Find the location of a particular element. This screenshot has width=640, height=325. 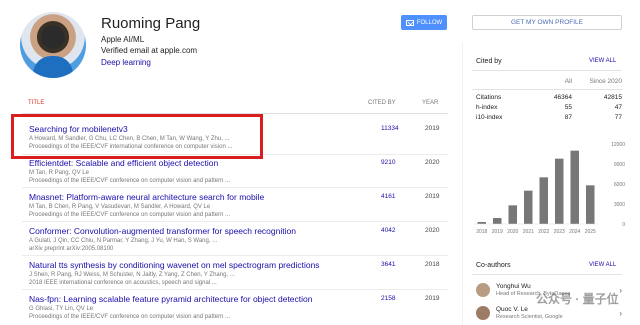

stats-col-since: Since 2020 is located at coordinates (605, 81).